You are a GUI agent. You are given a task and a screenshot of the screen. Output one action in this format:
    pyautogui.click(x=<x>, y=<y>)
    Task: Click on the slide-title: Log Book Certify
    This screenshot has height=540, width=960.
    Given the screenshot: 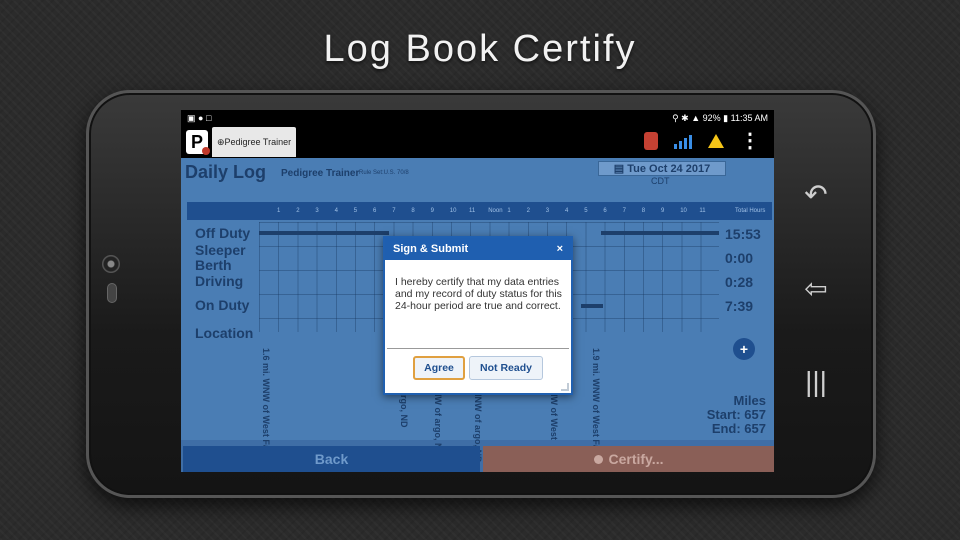 What is the action you would take?
    pyautogui.click(x=480, y=49)
    